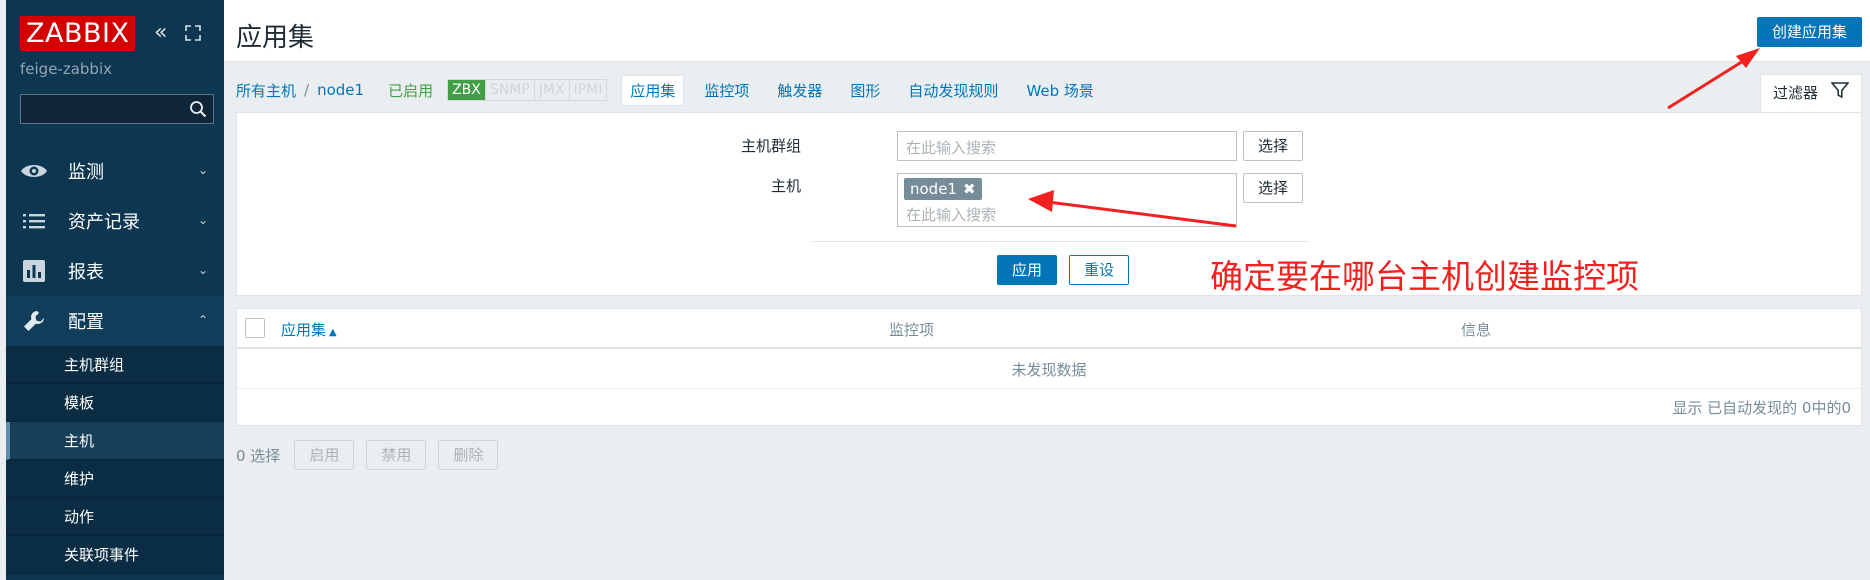  What do you see at coordinates (1394, 138) in the screenshot?
I see `annotation-arrows` at bounding box center [1394, 138].